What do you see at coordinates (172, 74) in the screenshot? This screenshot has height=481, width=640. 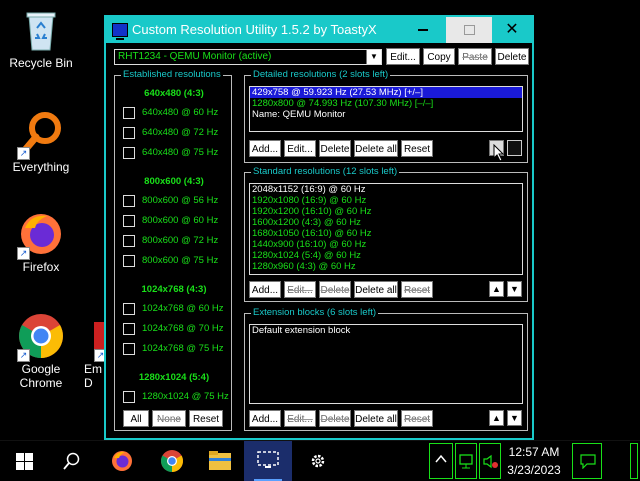 I see `established-title: Established resolutions` at bounding box center [172, 74].